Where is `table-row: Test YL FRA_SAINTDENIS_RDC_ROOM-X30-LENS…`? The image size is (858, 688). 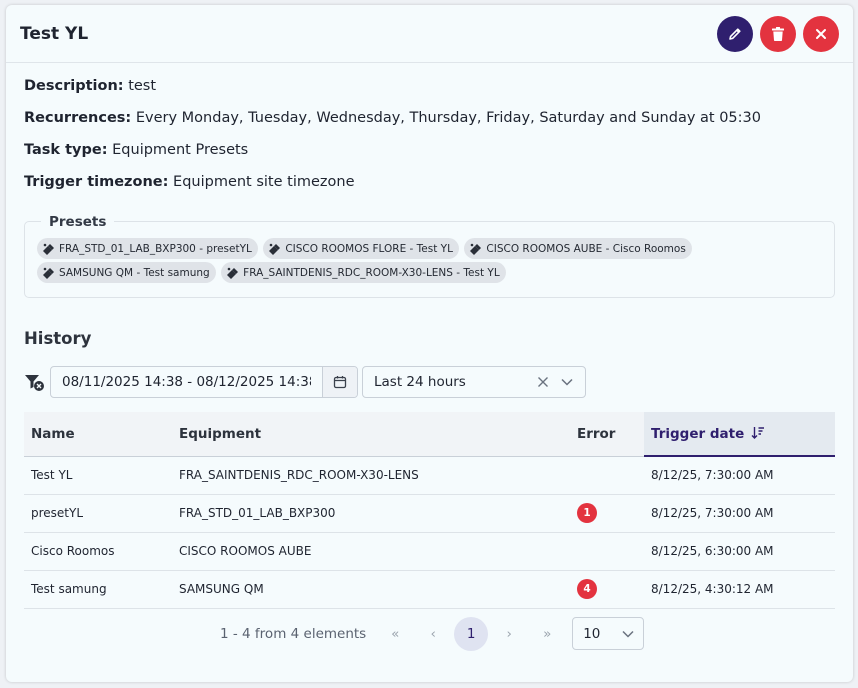 table-row: Test YL FRA_SAINTDENIS_RDC_ROOM-X30-LENS… is located at coordinates (429, 475).